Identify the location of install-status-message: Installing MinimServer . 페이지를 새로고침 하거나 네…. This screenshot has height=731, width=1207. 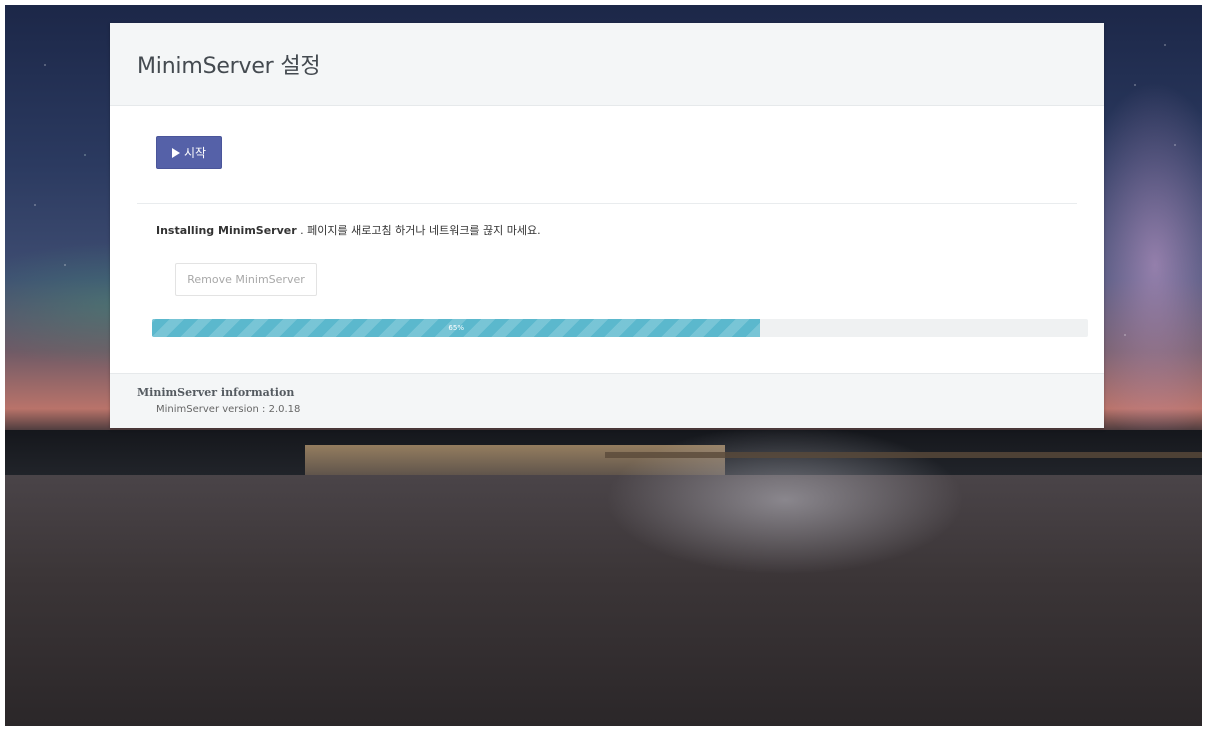
(348, 230).